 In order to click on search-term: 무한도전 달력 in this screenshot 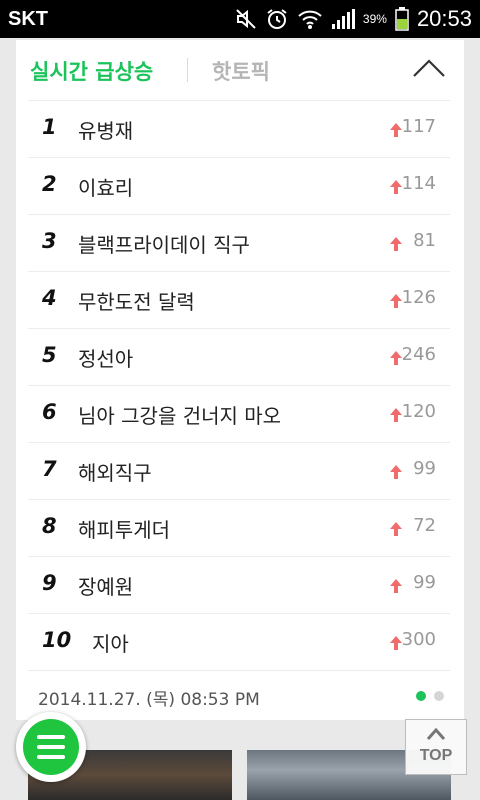, I will do `click(136, 302)`.